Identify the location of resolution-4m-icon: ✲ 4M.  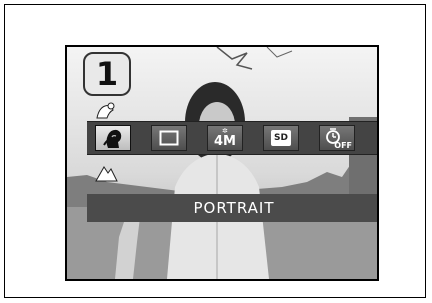
(225, 138).